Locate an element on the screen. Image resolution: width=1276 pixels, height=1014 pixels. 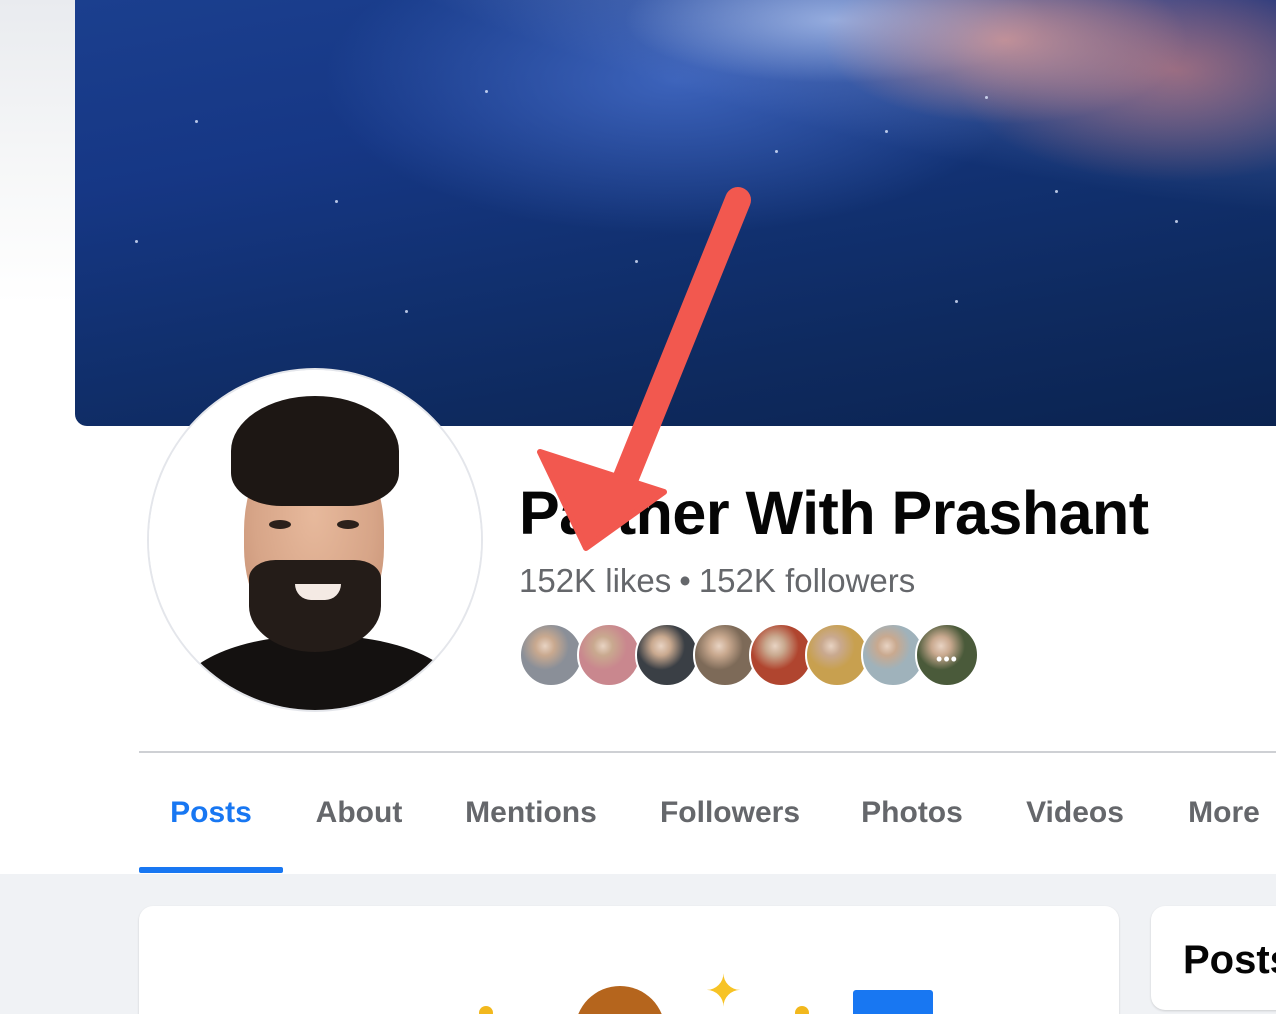
illustration-box is located at coordinates (893, 1002).